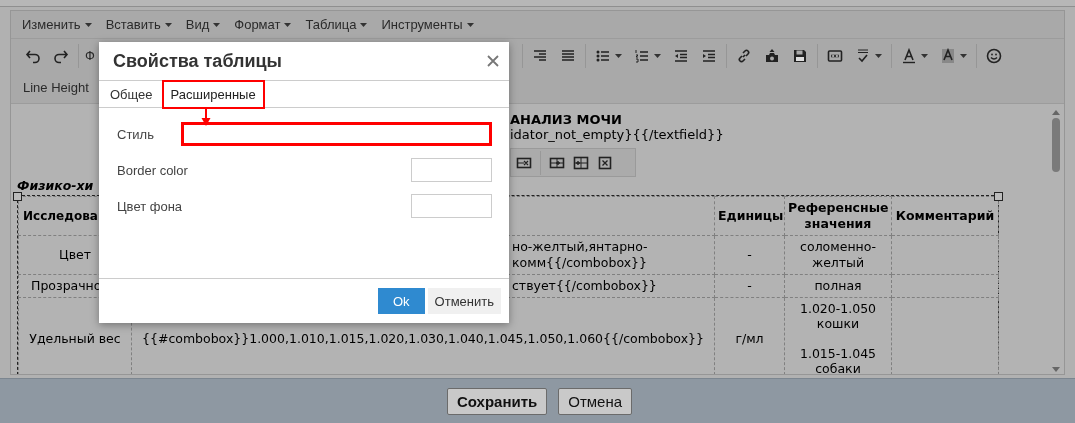 The height and width of the screenshot is (423, 1075). I want to click on column-header: Единицы, so click(751, 215).